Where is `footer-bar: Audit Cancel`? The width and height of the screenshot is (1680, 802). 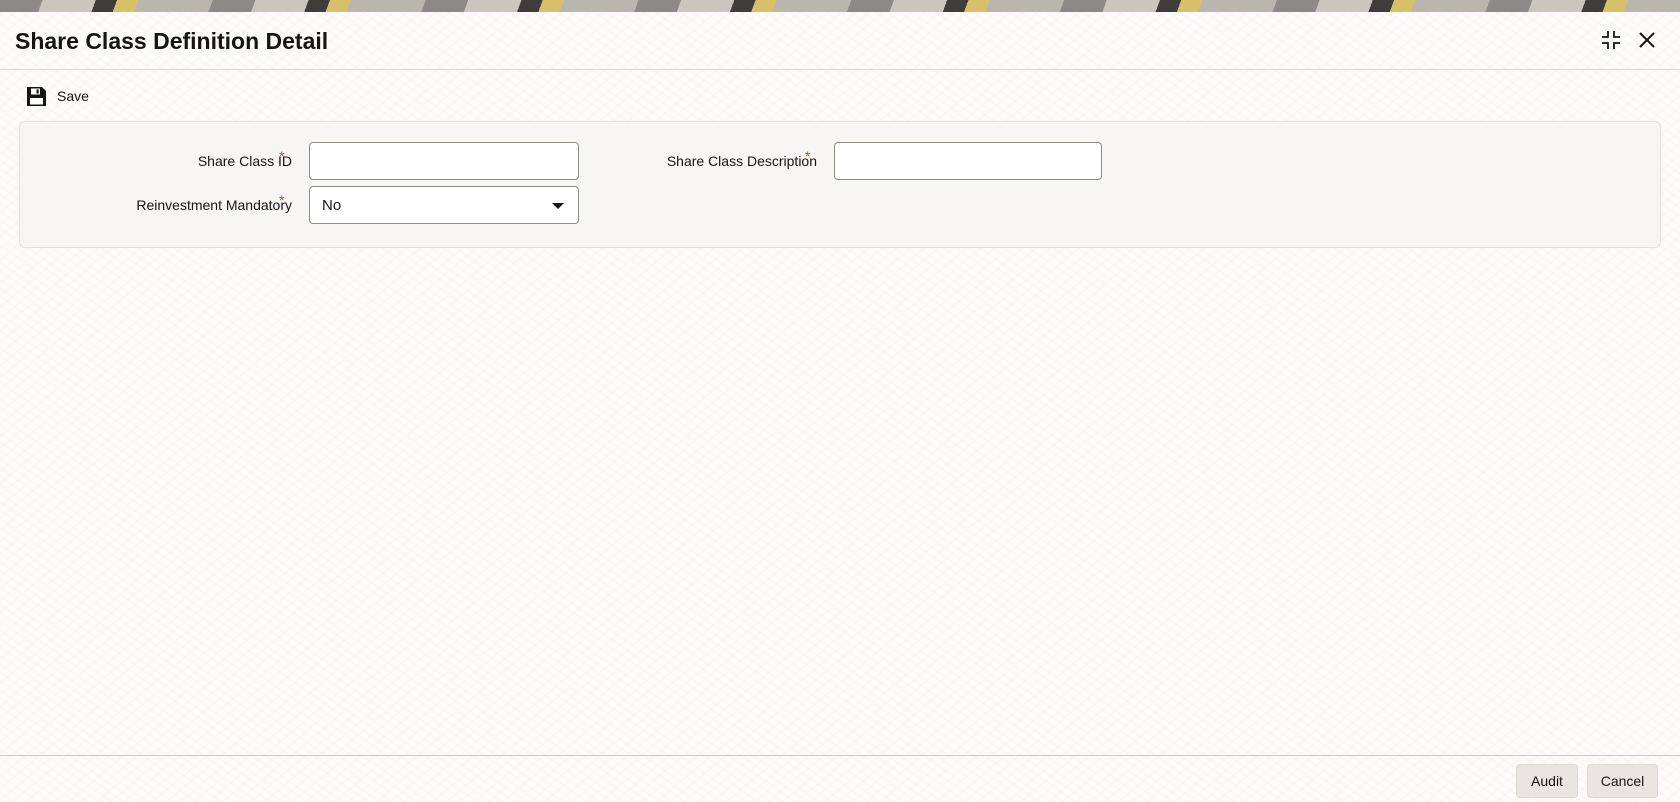
footer-bar: Audit Cancel is located at coordinates (840, 778).